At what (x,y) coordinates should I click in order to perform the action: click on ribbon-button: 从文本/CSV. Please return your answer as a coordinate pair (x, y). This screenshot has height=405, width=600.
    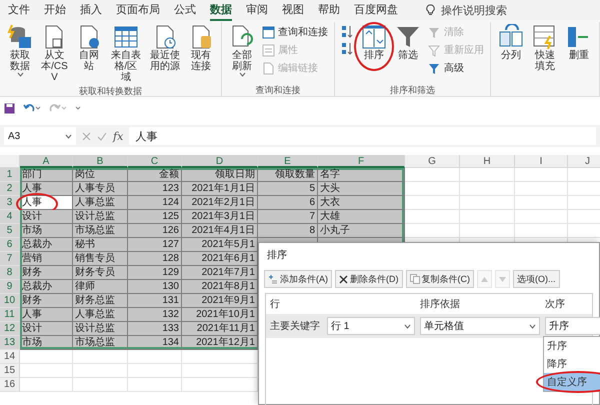
    Looking at the image, I should click on (54, 53).